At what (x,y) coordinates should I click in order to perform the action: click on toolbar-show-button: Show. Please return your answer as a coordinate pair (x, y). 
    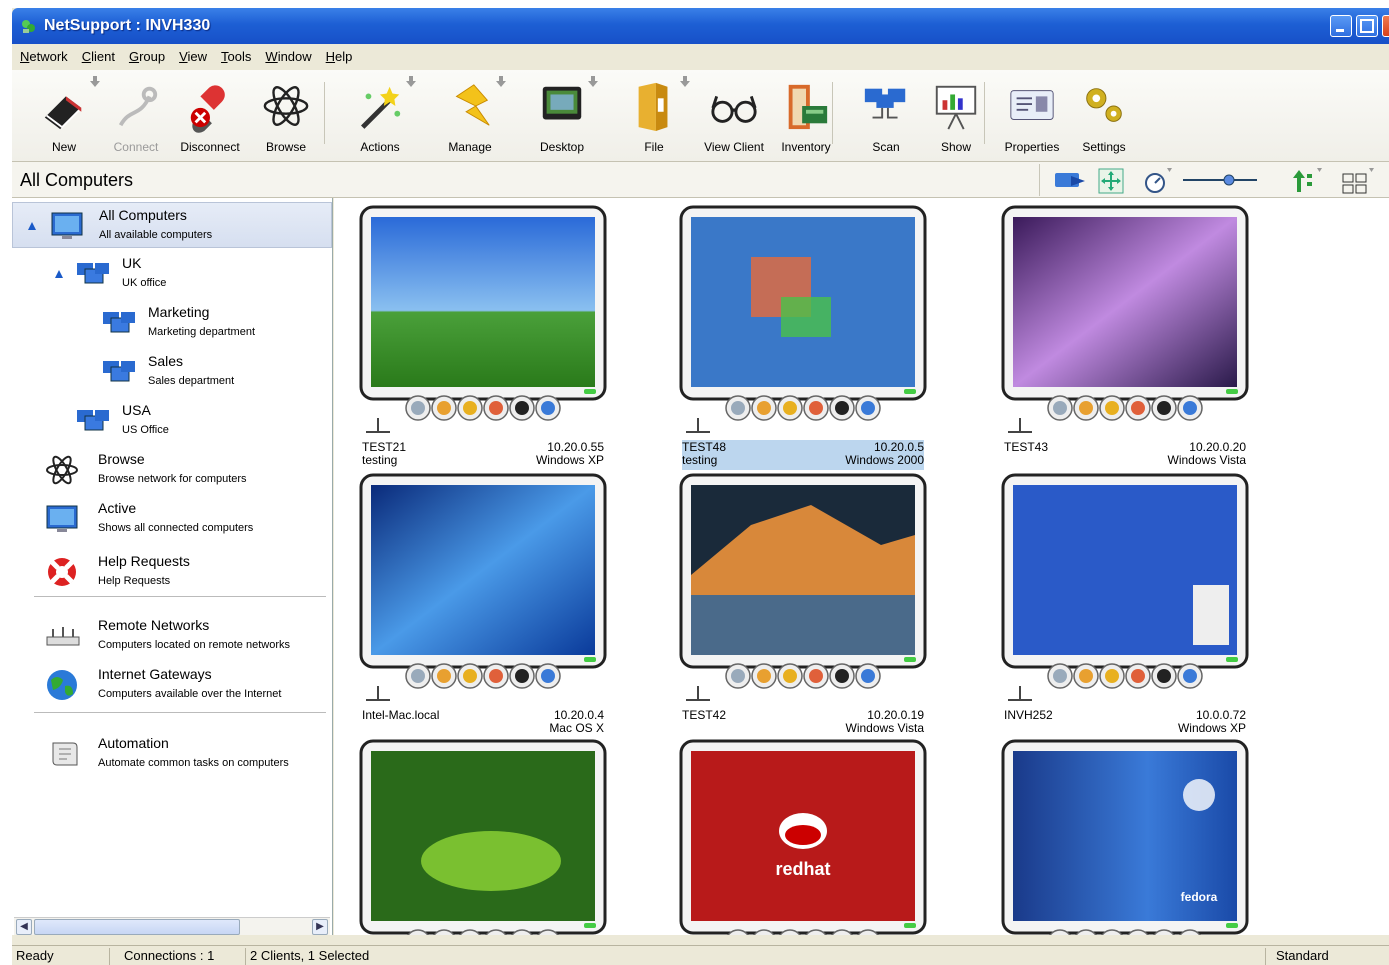
    Looking at the image, I should click on (956, 118).